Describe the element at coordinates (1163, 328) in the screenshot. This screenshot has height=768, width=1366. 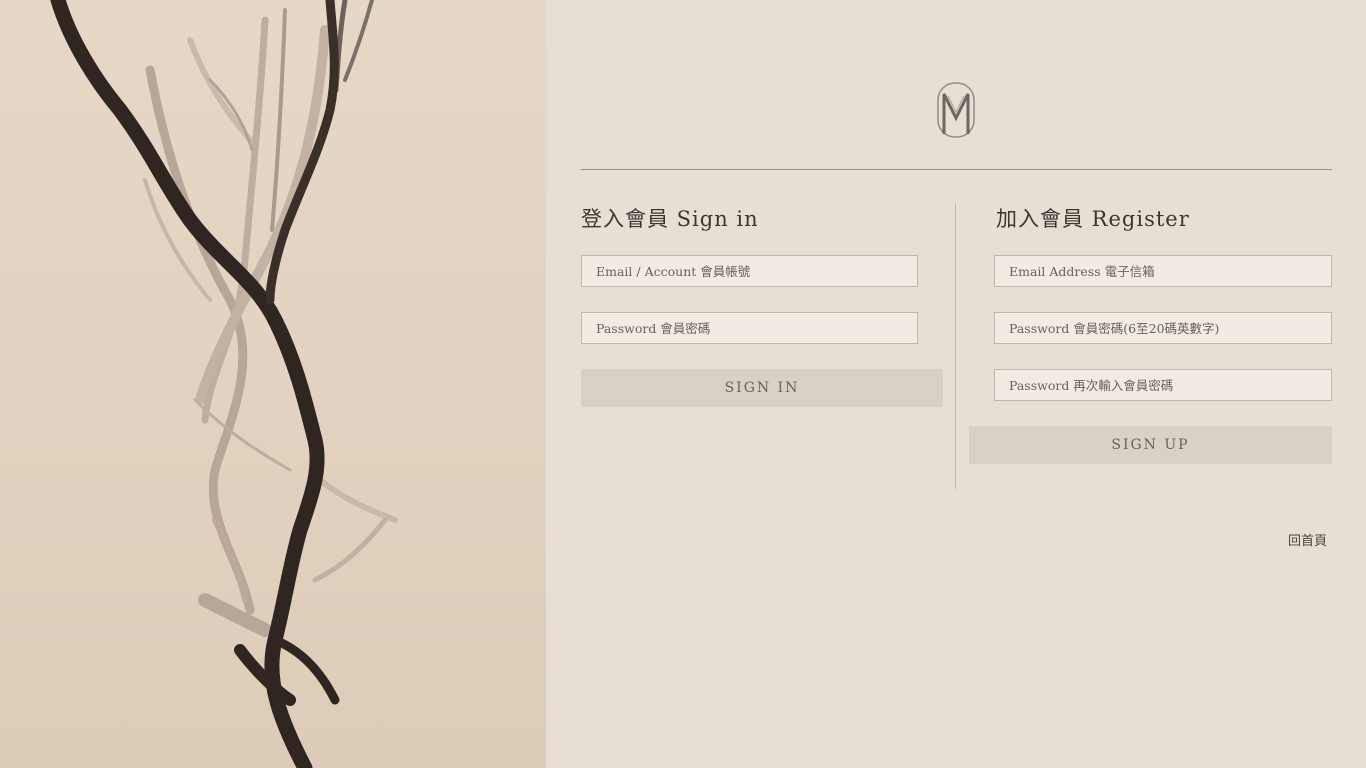
I see `register-password-input` at that location.